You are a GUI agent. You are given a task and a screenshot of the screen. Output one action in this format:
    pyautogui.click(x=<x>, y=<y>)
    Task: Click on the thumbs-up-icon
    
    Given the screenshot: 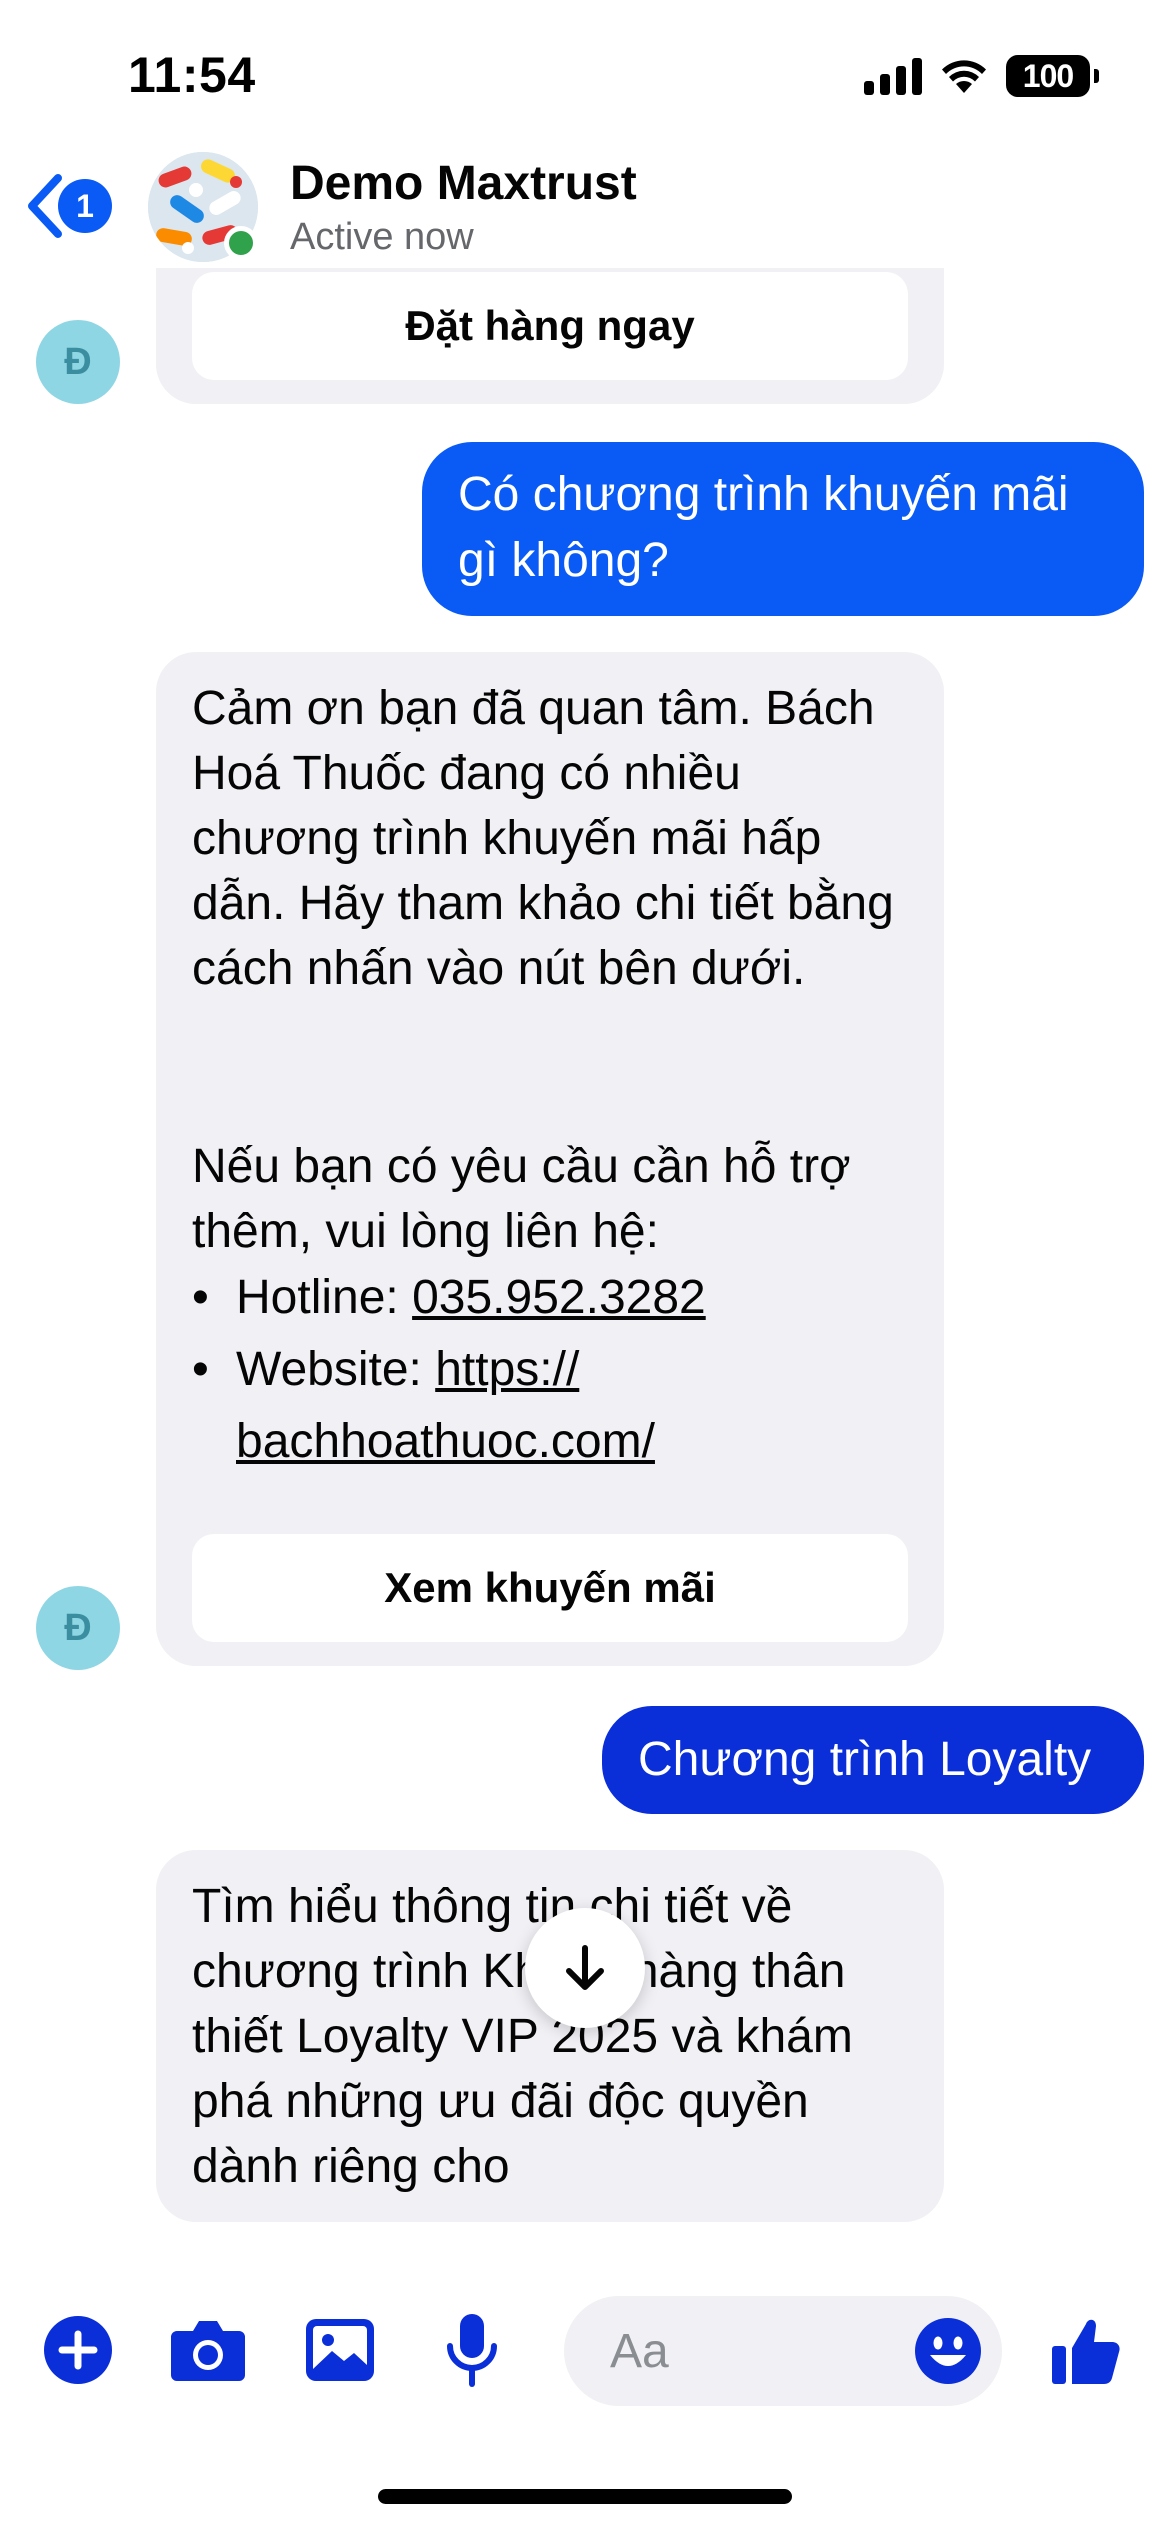 What is the action you would take?
    pyautogui.click(x=1086, y=2351)
    